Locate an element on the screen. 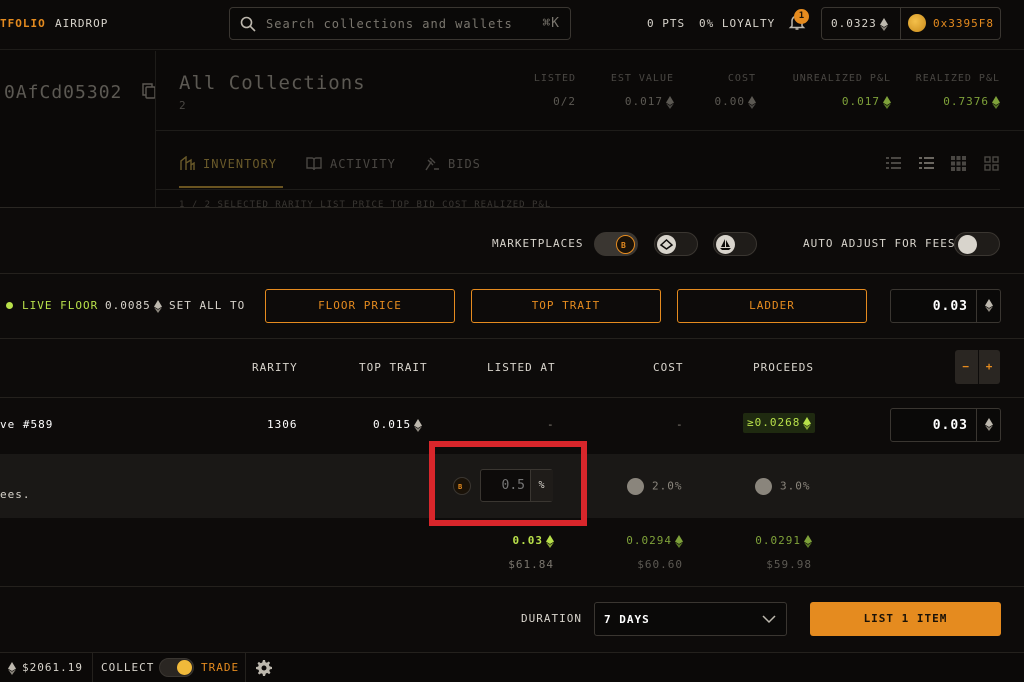 The width and height of the screenshot is (1024, 682). loyalty-counter: 0% LOYALTY is located at coordinates (737, 23).